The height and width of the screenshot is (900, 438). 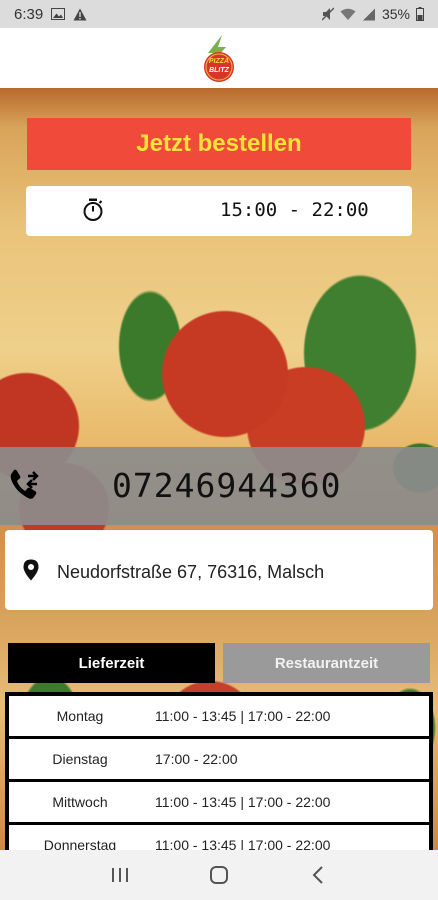 What do you see at coordinates (219, 14) in the screenshot?
I see `status-bar: 6:39 35%` at bounding box center [219, 14].